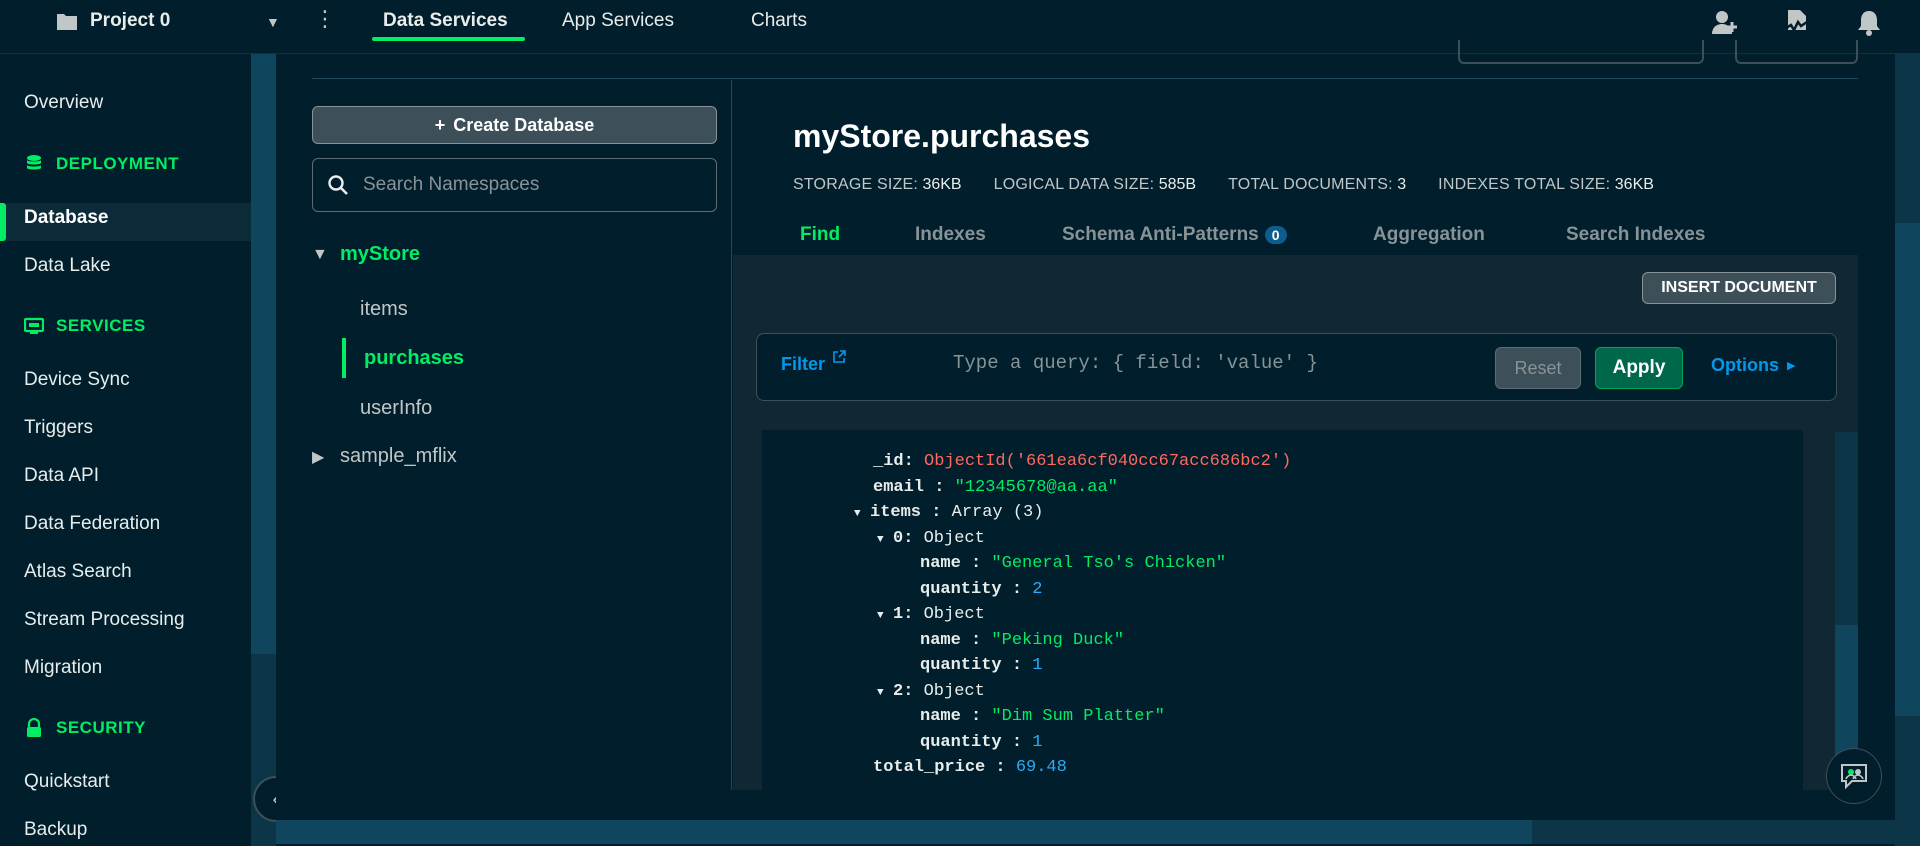 This screenshot has height=846, width=1920. Describe the element at coordinates (101, 325) in the screenshot. I see `services-header: SERVICES` at that location.